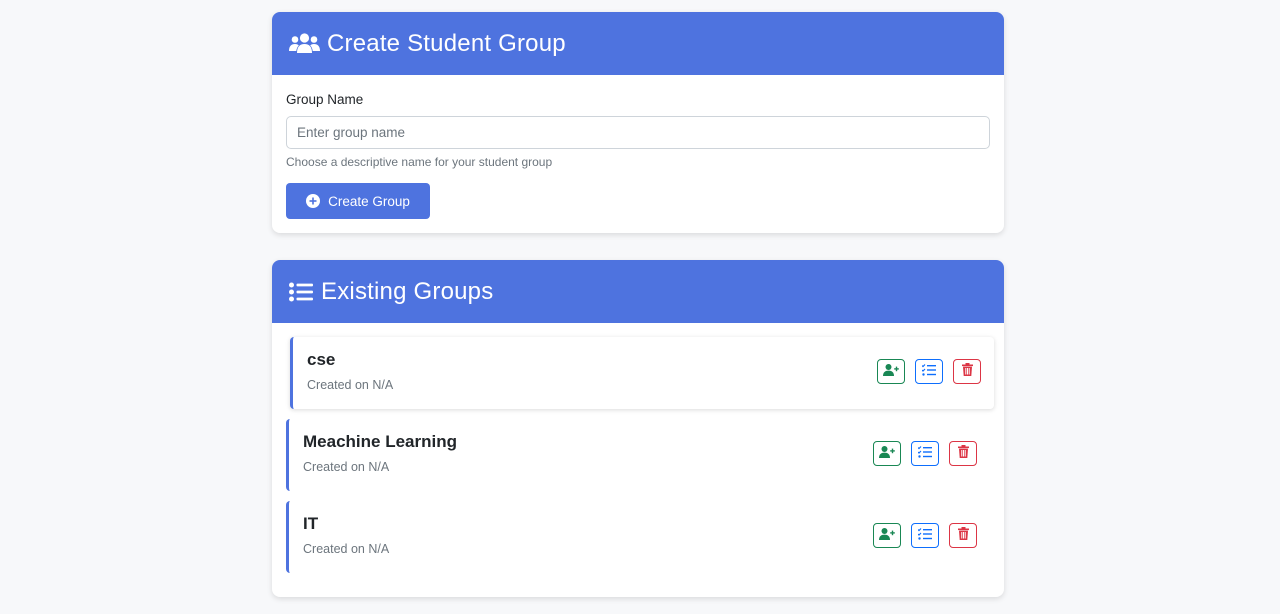  What do you see at coordinates (321, 359) in the screenshot?
I see `group-name: cse` at bounding box center [321, 359].